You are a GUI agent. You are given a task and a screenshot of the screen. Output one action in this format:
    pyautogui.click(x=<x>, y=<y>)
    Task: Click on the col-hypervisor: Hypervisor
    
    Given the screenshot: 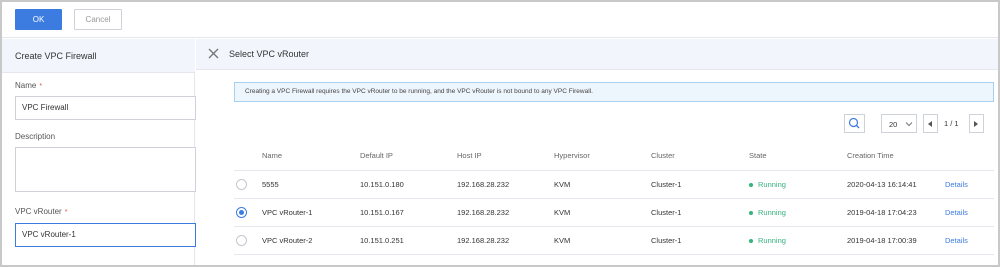 What is the action you would take?
    pyautogui.click(x=602, y=156)
    